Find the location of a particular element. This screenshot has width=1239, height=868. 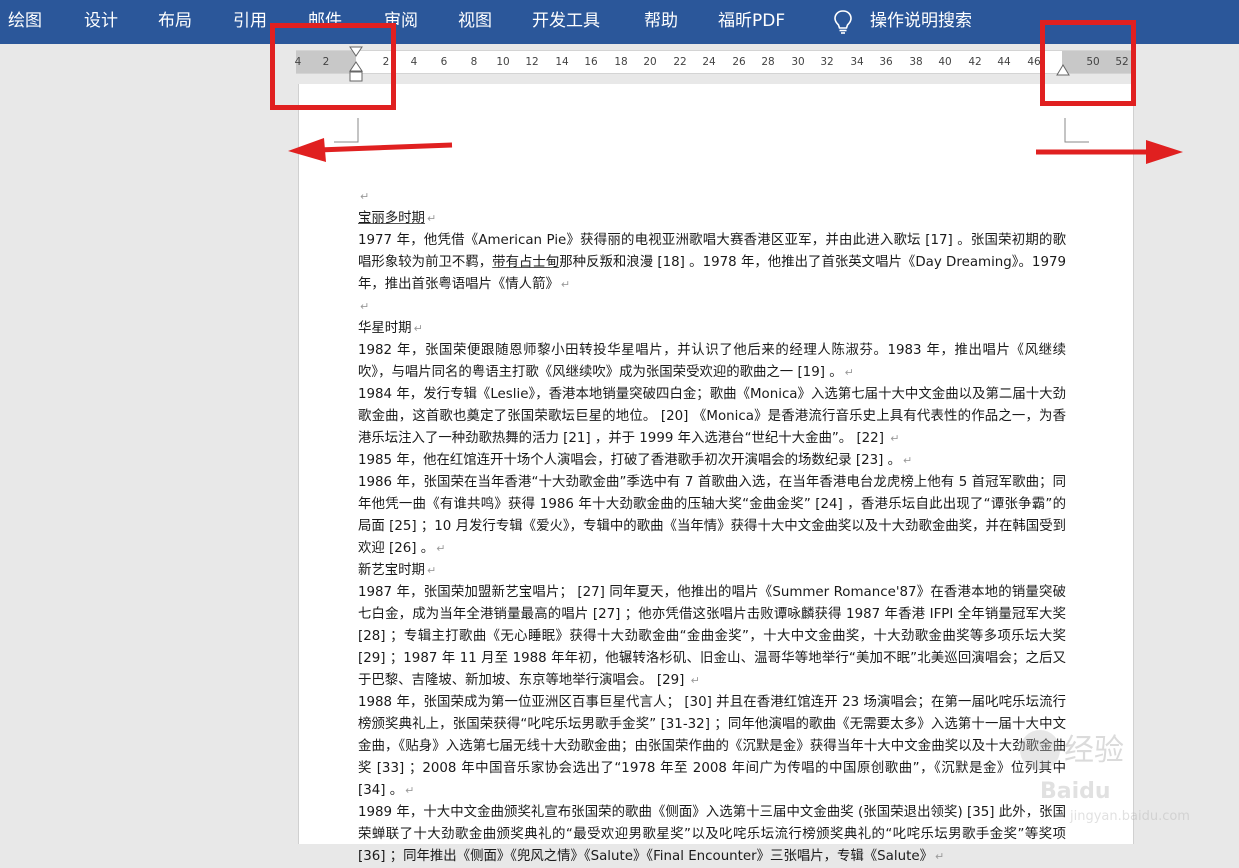

watermark-brand: Baidu is located at coordinates (1075, 791).